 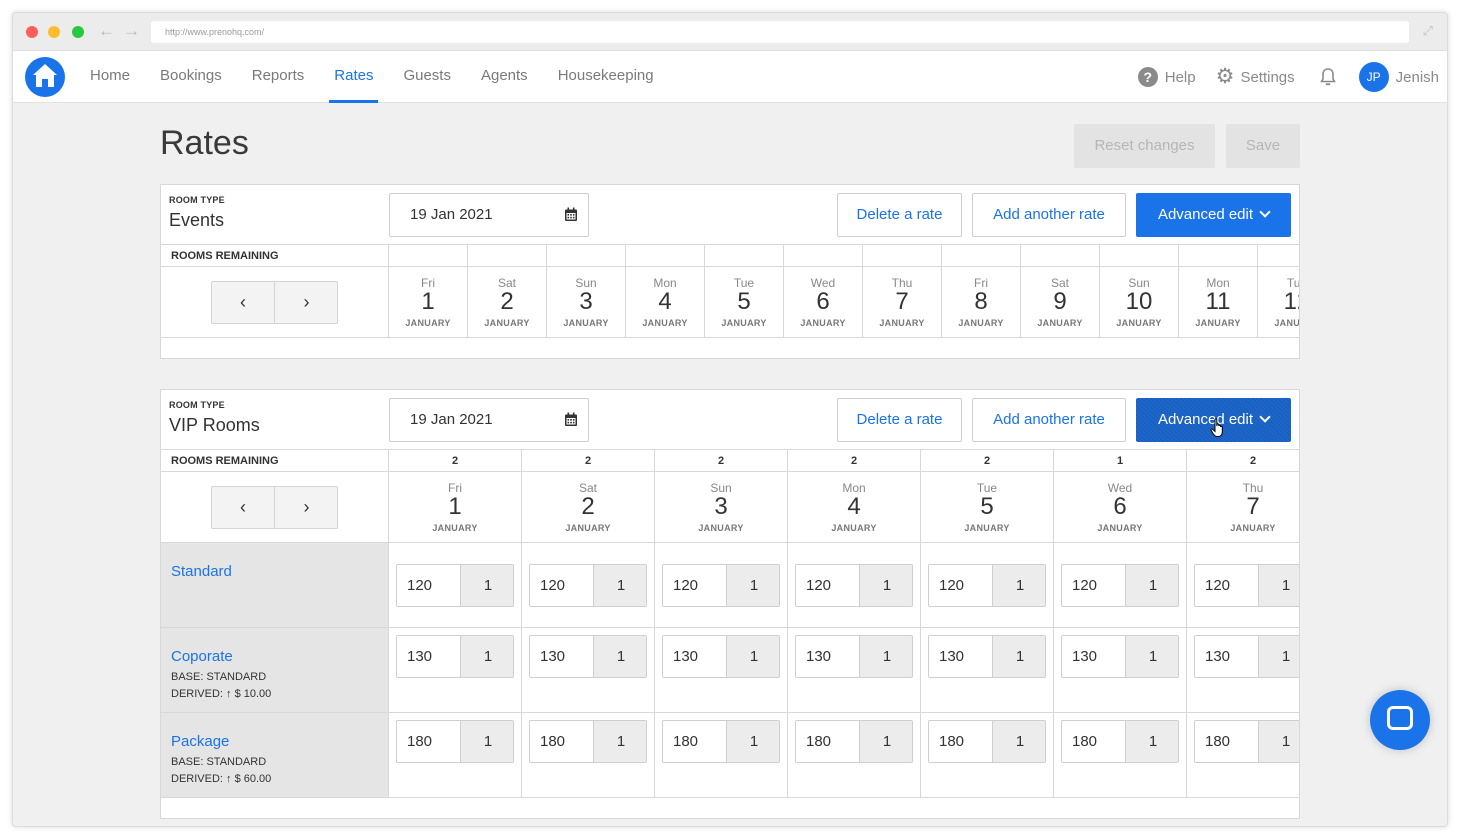 I want to click on rate-plan-link: Standard, so click(x=279, y=571).